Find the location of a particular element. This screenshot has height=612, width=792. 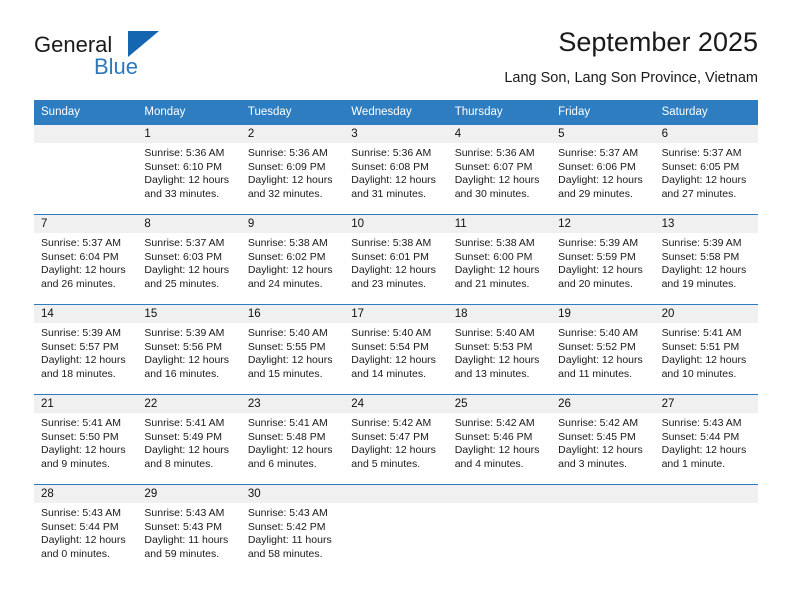

day-number: 1 is located at coordinates (189, 134).